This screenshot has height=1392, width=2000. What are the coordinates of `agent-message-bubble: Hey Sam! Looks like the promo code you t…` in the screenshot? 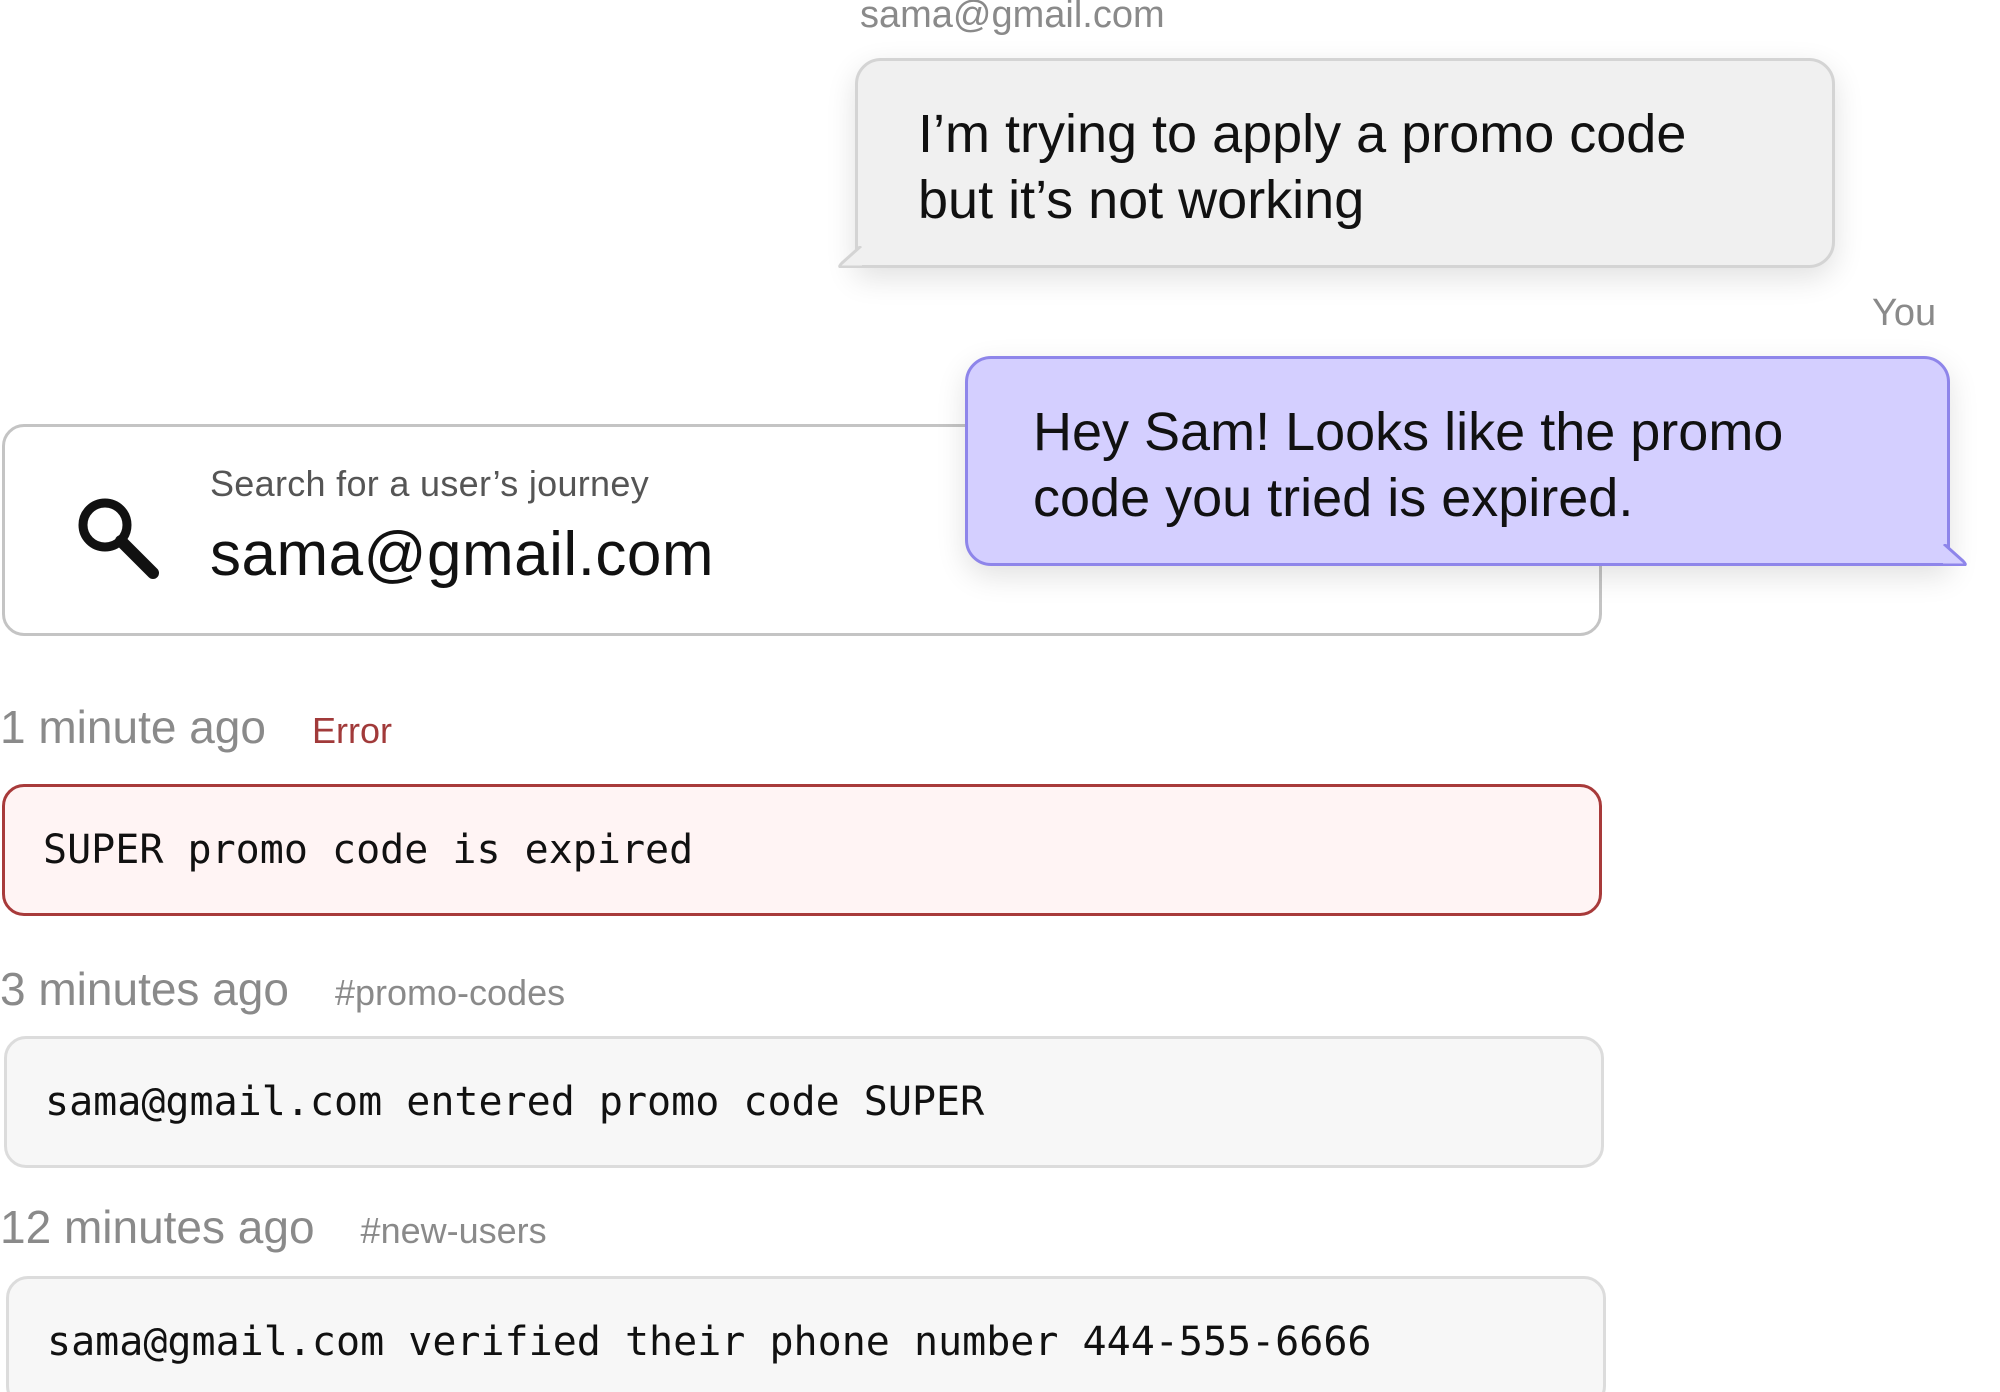 It's located at (1466, 461).